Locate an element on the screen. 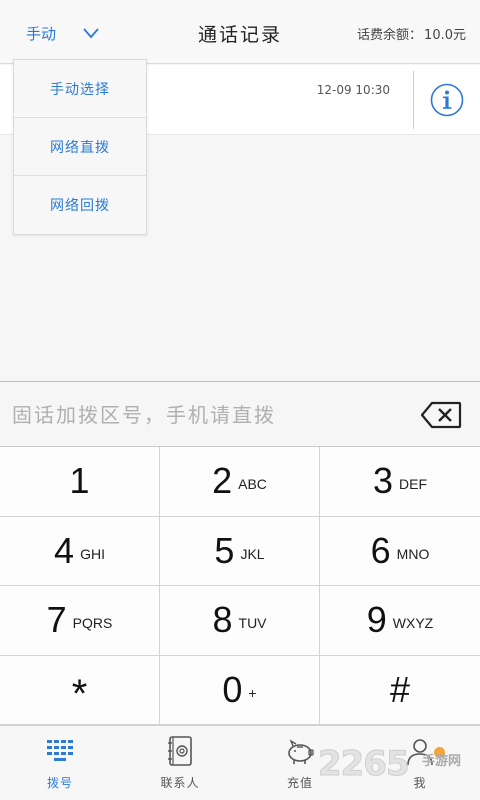 The width and height of the screenshot is (480, 800). menu-item-direct-call: 网络直拨 is located at coordinates (80, 147).